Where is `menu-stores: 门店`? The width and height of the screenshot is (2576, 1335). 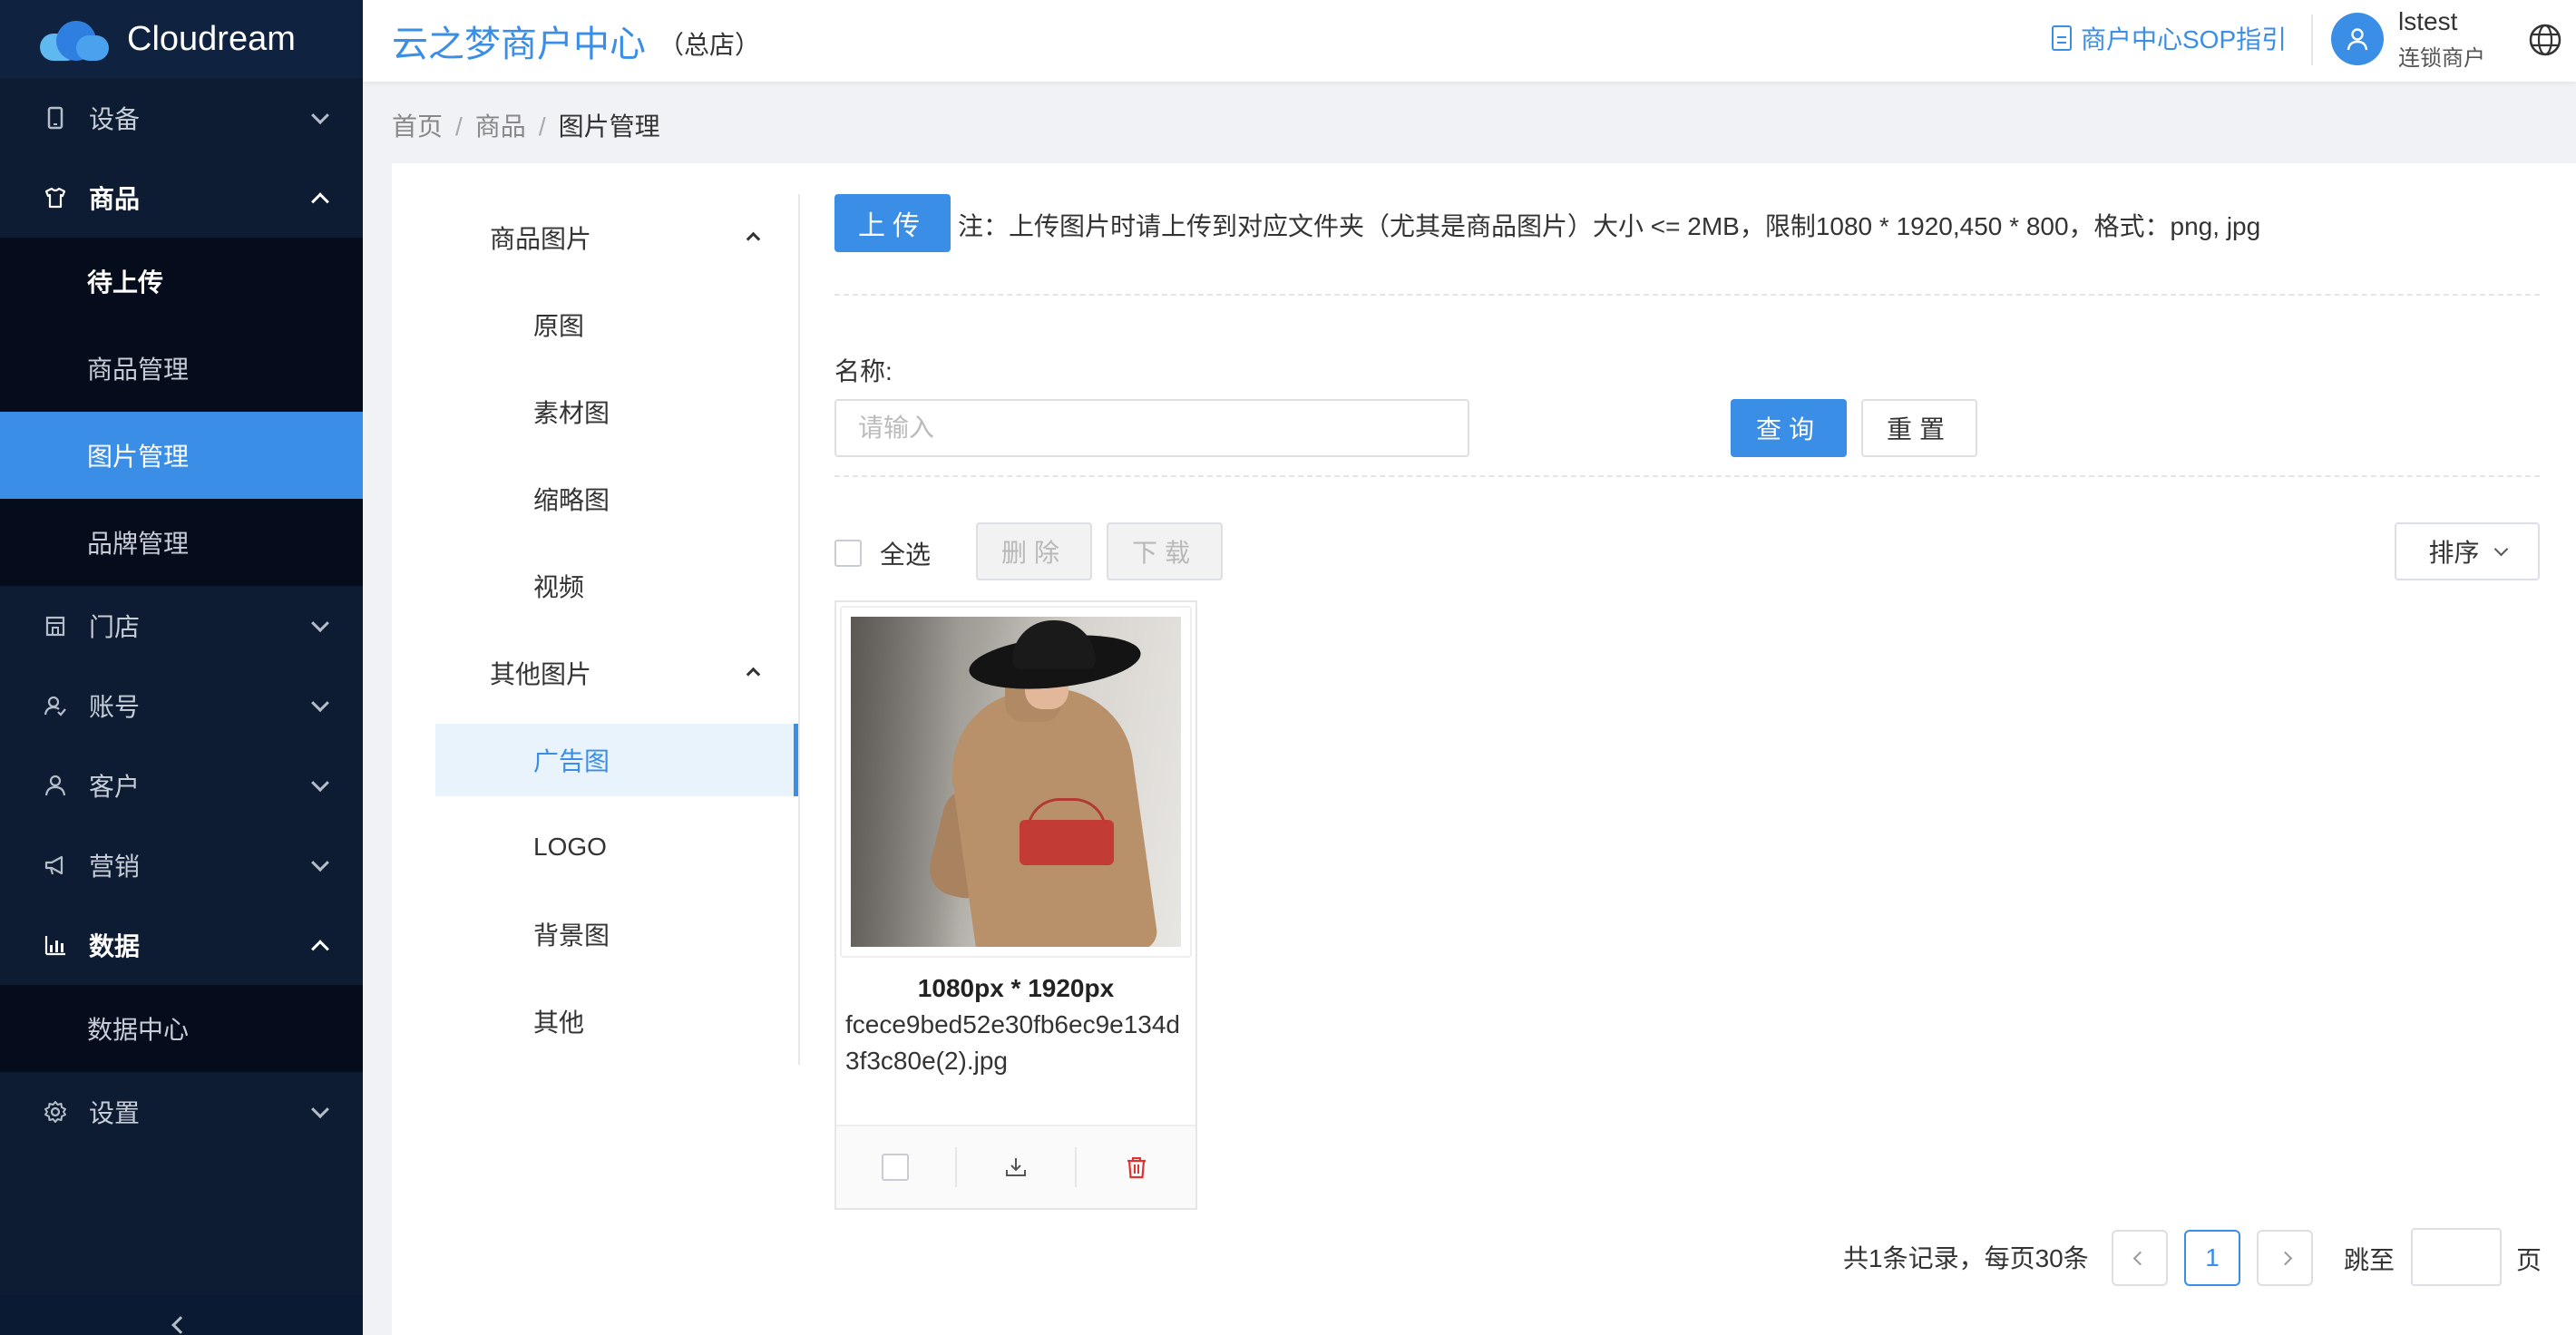 menu-stores: 门店 is located at coordinates (181, 626).